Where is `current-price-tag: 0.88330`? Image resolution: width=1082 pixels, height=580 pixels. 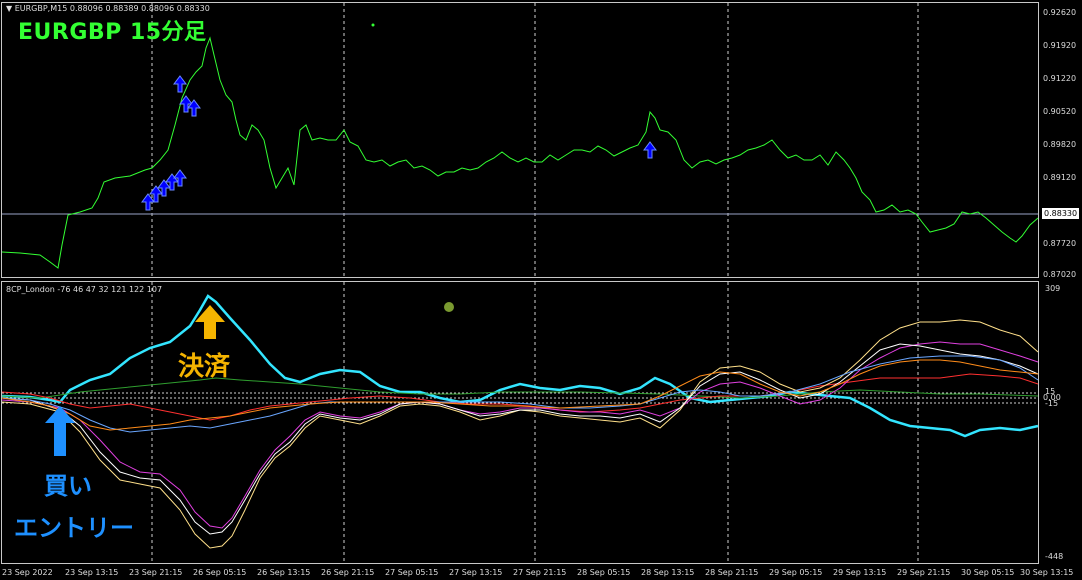
current-price-tag: 0.88330 is located at coordinates (1061, 213).